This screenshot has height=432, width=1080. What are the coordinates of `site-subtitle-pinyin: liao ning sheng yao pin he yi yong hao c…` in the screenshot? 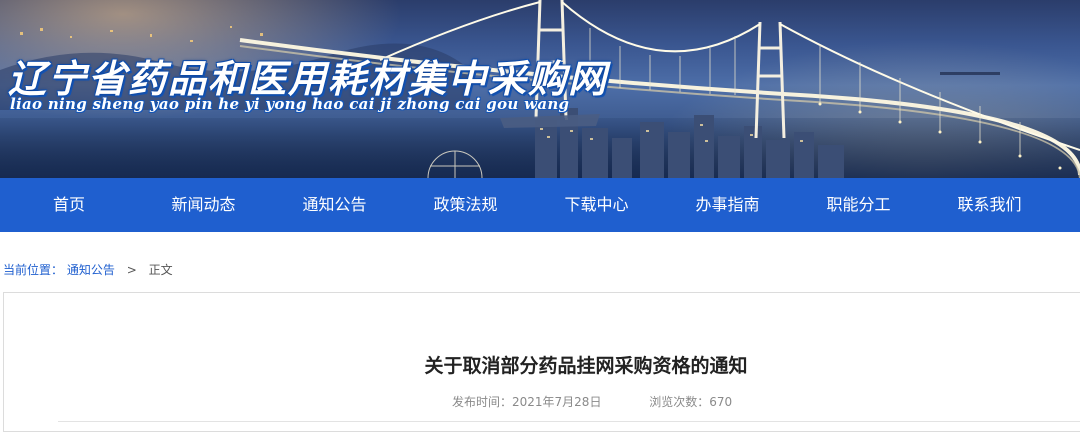 It's located at (290, 104).